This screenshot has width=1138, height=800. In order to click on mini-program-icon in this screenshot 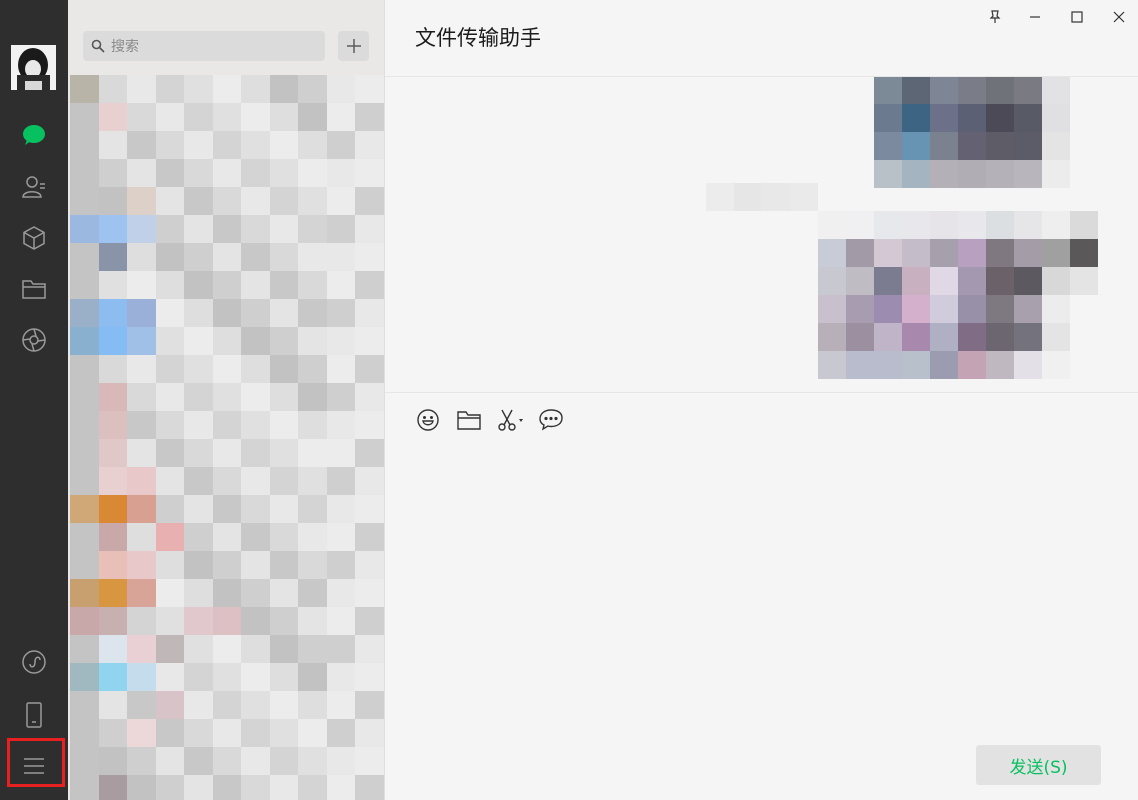, I will do `click(34, 662)`.